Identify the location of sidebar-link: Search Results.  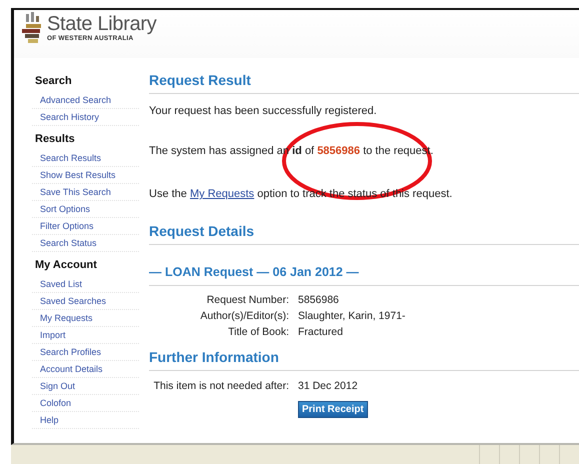
(85, 158).